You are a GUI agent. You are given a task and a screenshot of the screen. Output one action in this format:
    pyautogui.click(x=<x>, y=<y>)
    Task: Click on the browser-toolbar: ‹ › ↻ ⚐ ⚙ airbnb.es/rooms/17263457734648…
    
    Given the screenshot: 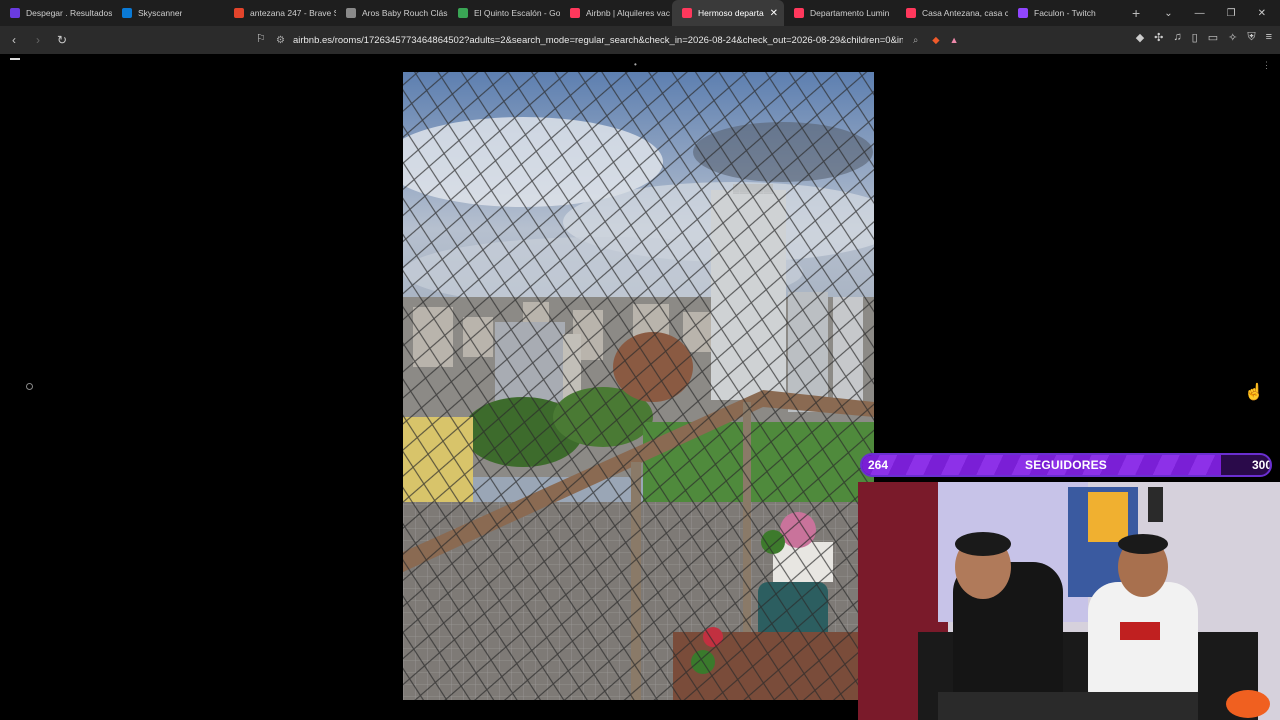 What is the action you would take?
    pyautogui.click(x=640, y=40)
    